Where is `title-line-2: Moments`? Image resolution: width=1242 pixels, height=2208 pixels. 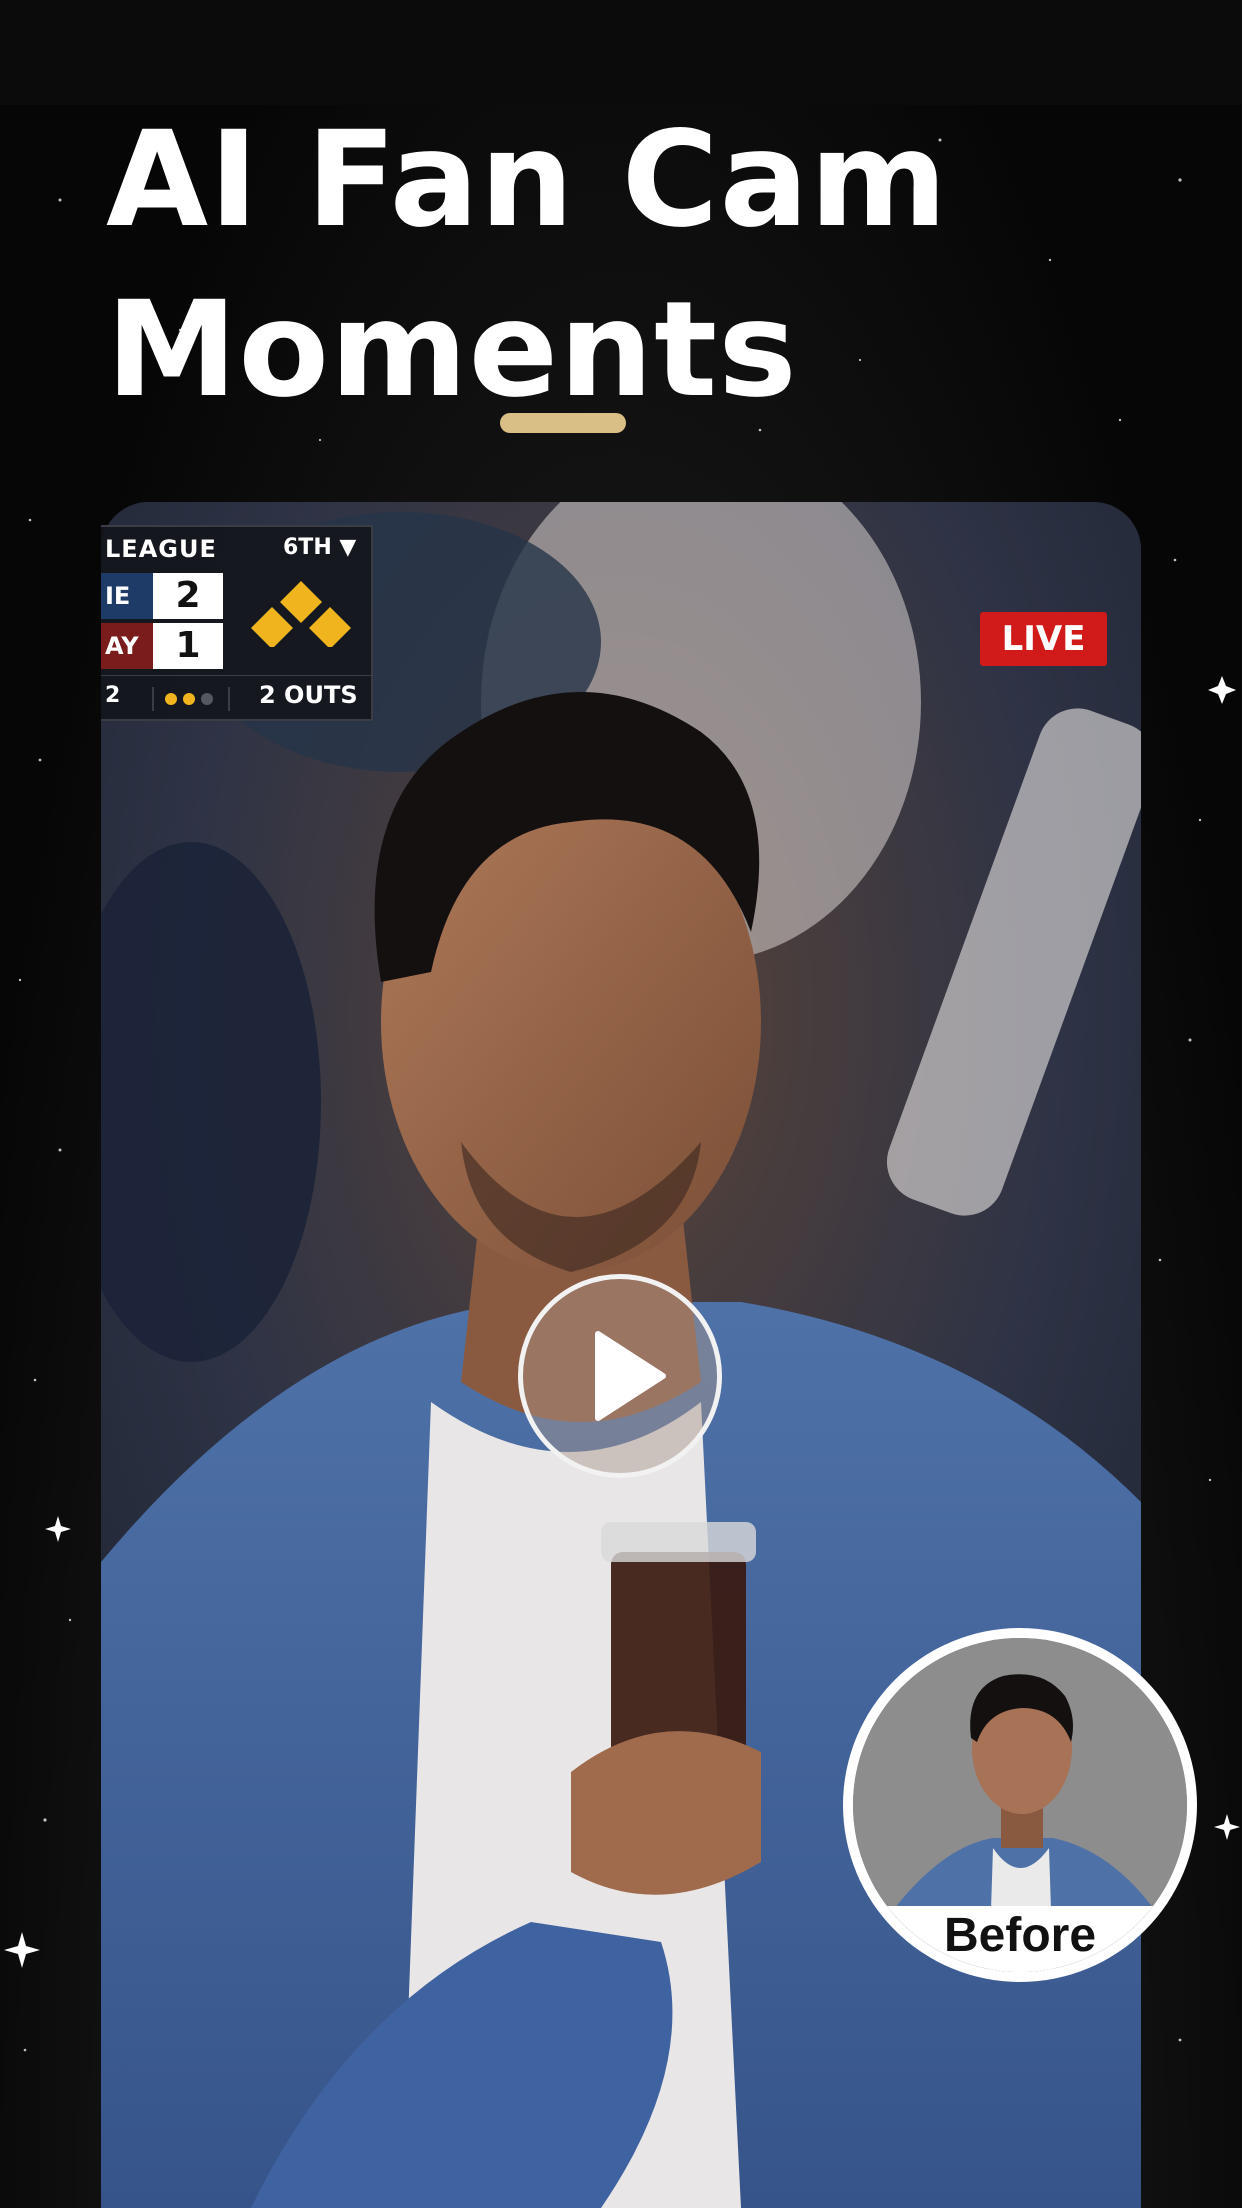 title-line-2: Moments is located at coordinates (452, 350).